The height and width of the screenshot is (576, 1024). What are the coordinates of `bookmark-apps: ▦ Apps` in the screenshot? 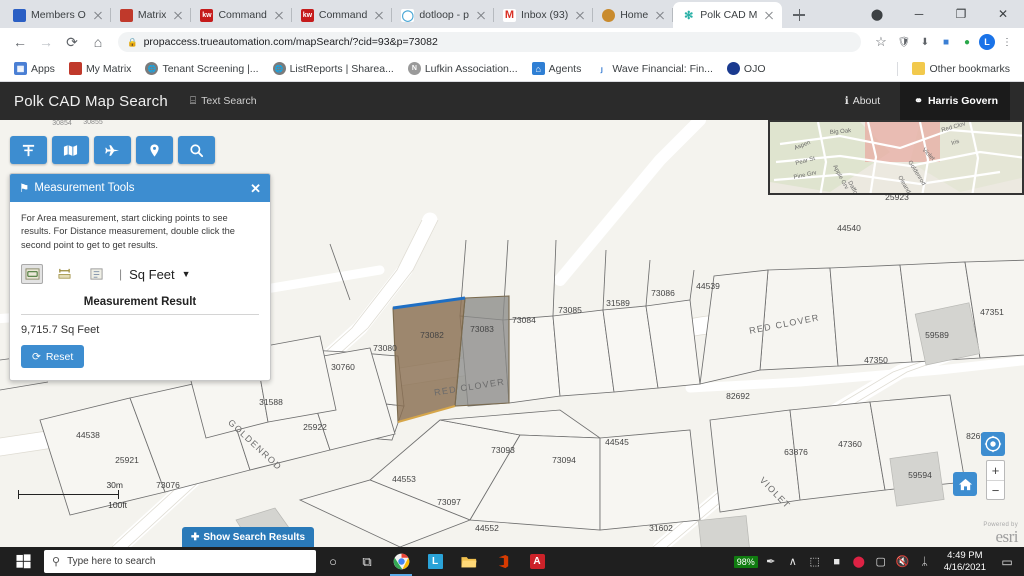 It's located at (34, 68).